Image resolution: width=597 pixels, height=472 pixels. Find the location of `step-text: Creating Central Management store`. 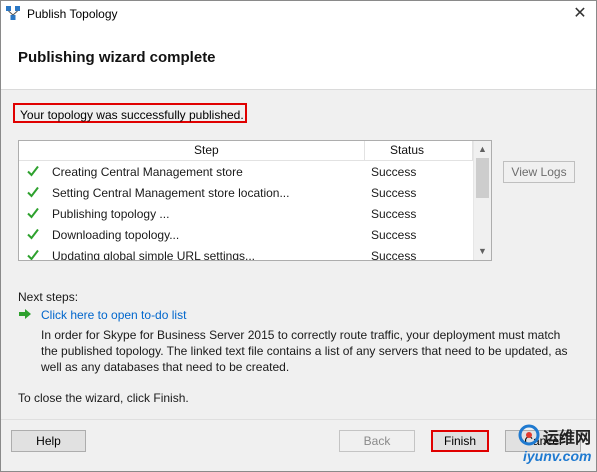

step-text: Creating Central Management store is located at coordinates (147, 172).